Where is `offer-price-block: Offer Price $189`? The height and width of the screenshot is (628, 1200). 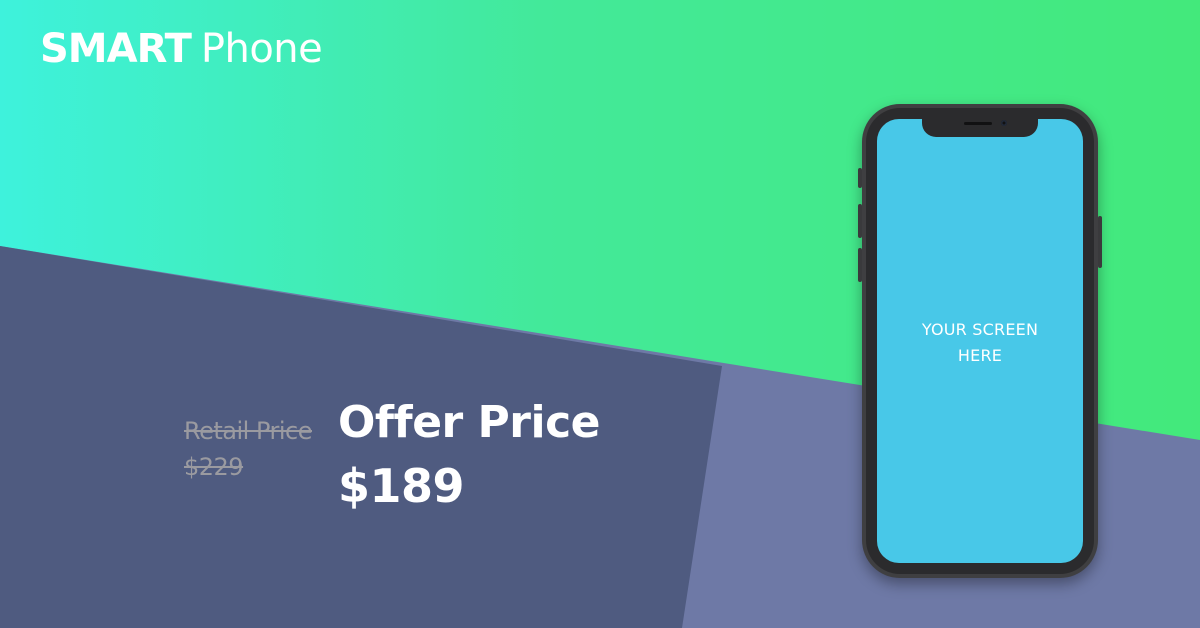 offer-price-block: Offer Price $189 is located at coordinates (469, 455).